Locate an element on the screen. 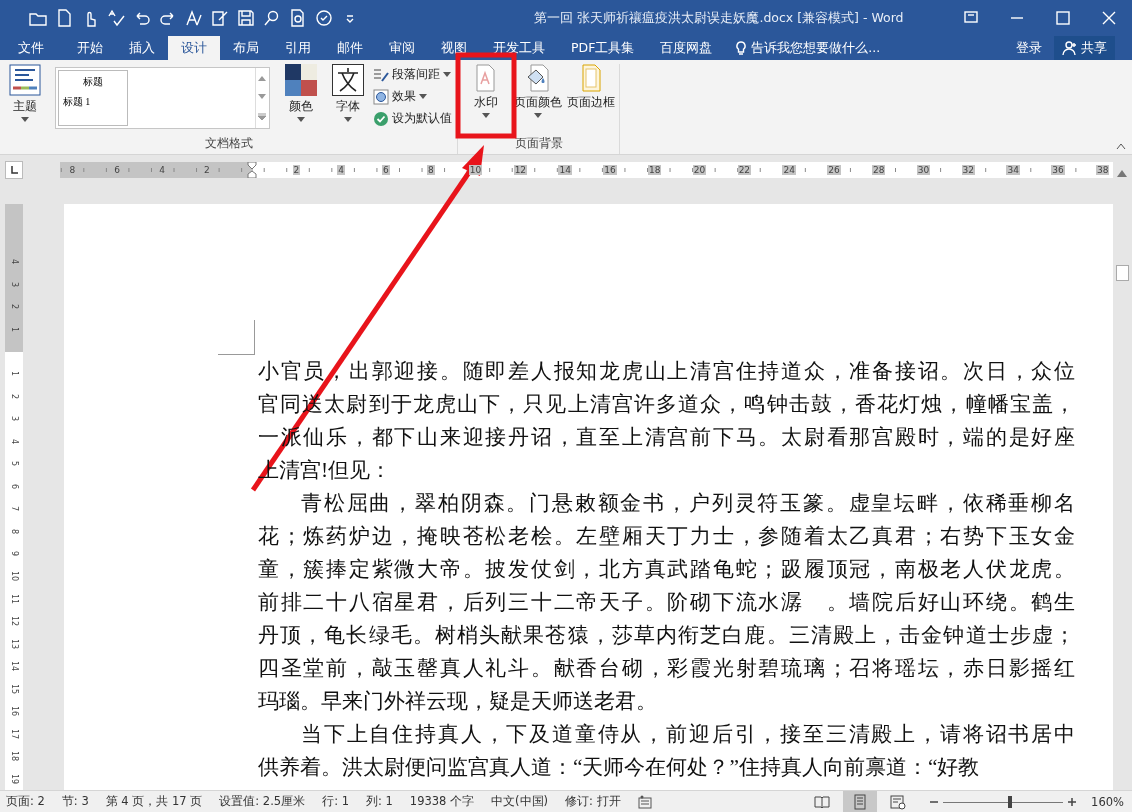 The height and width of the screenshot is (812, 1132). ruler-number: 20 is located at coordinates (699, 170).